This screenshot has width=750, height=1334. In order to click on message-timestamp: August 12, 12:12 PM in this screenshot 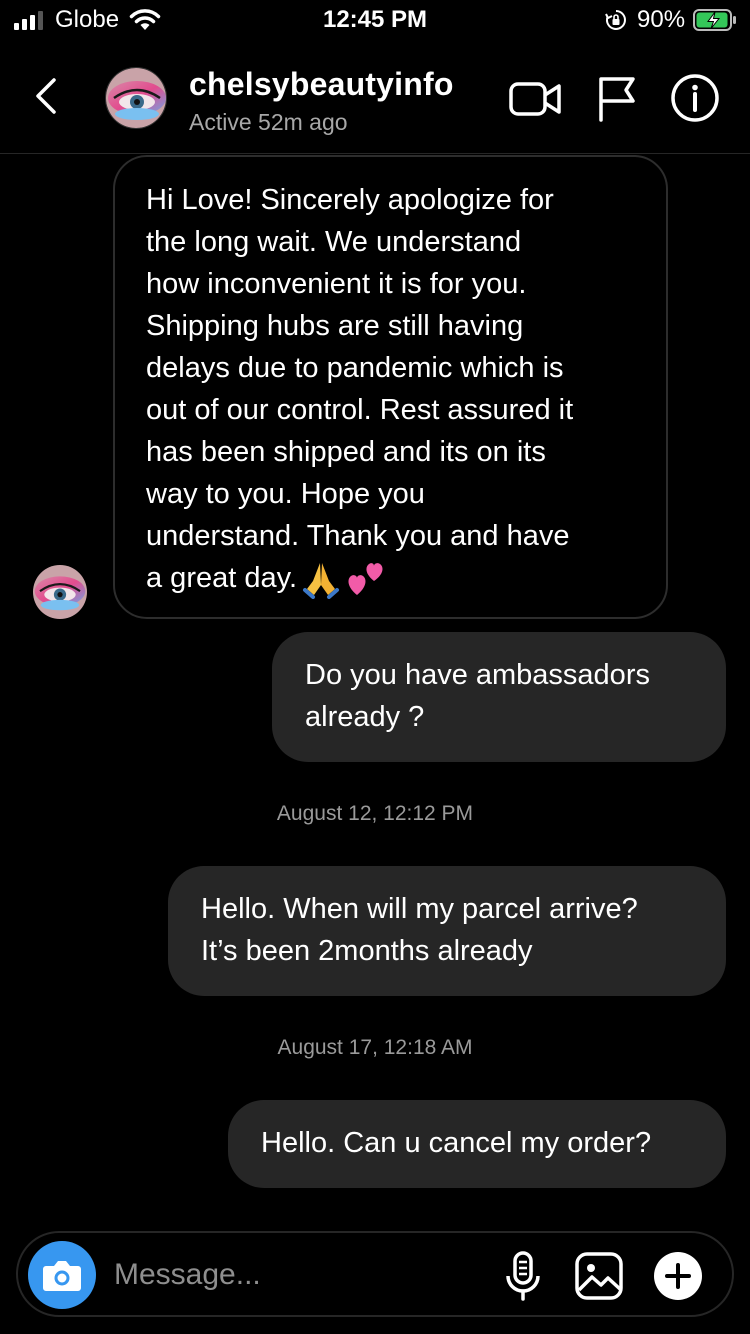, I will do `click(375, 813)`.